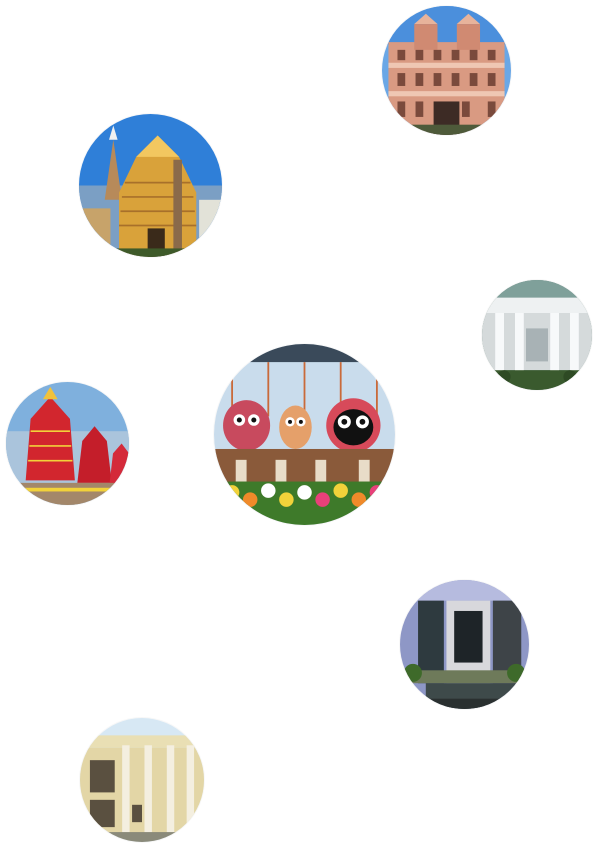  I want to click on golden-temple-photo, so click(150, 185).